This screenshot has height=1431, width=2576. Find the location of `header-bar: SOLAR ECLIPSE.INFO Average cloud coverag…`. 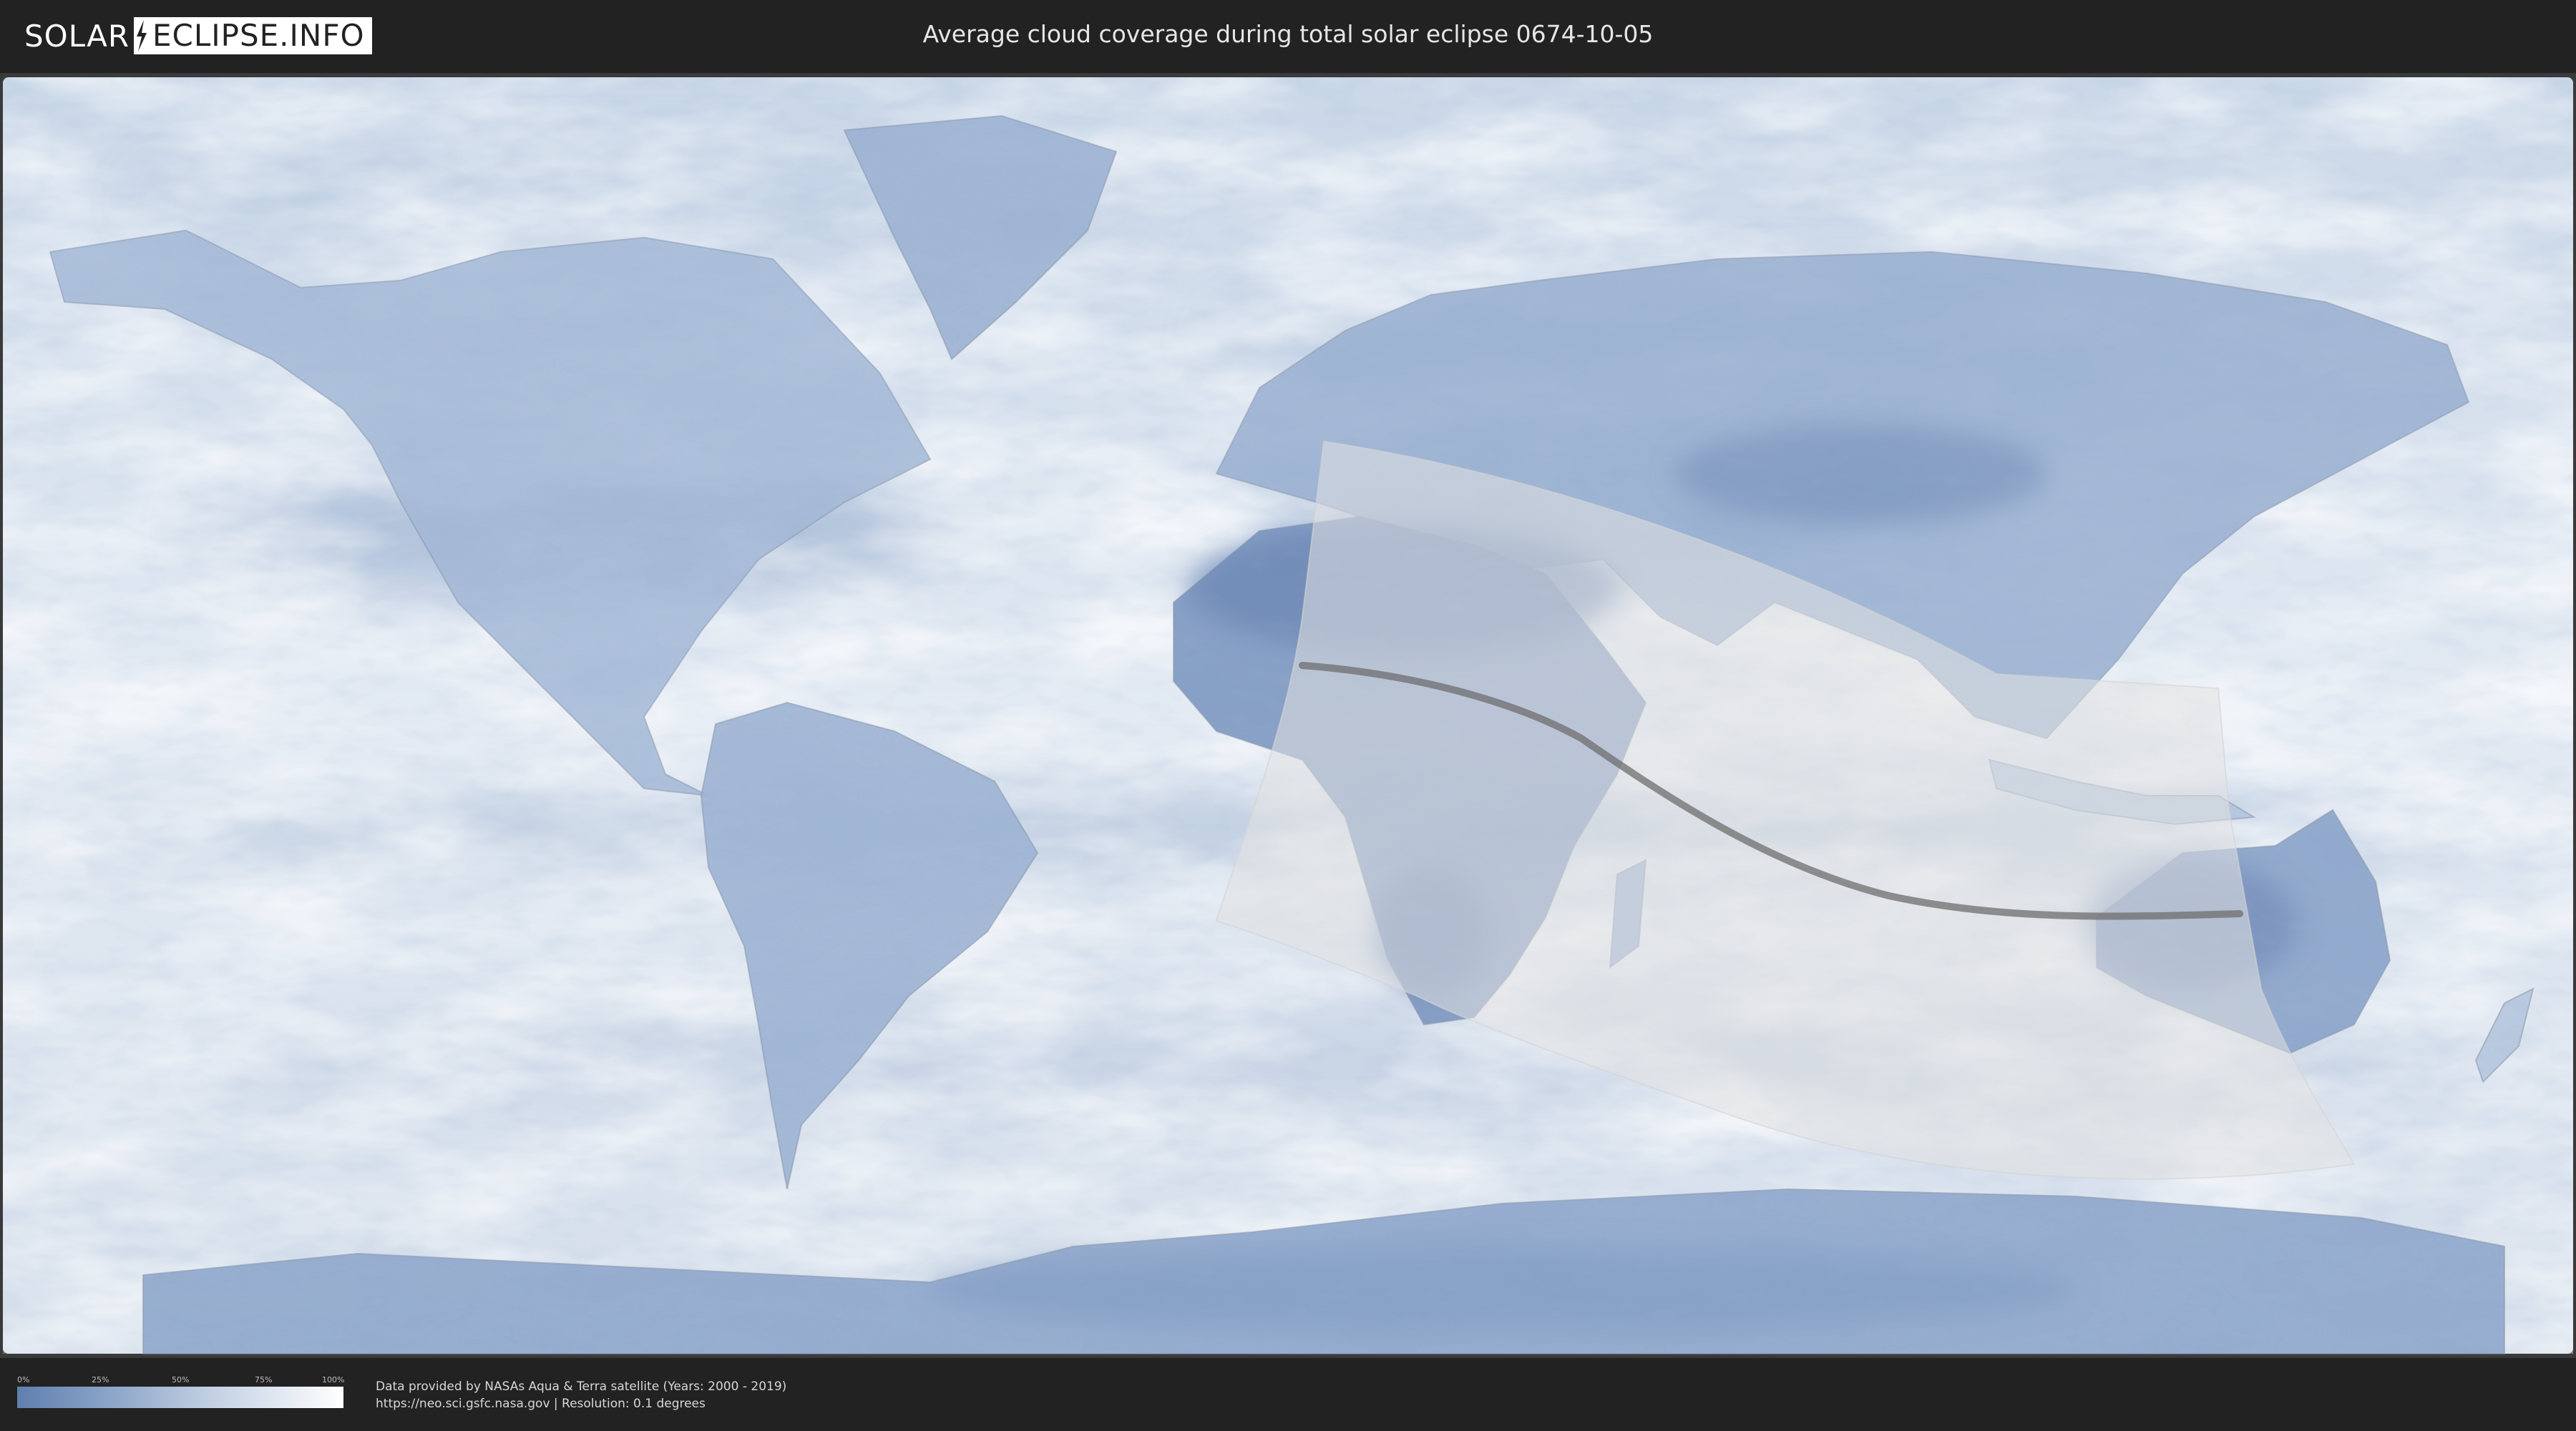

header-bar: SOLAR ECLIPSE.INFO Average cloud coverag… is located at coordinates (1288, 36).